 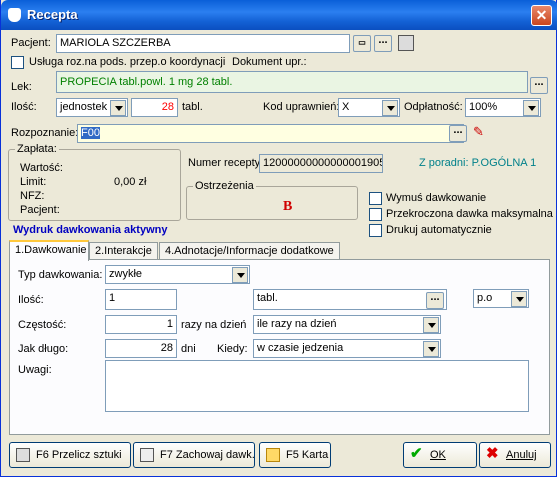 I want to click on frequency-mode-value: ile razy na dzień, so click(x=297, y=324).